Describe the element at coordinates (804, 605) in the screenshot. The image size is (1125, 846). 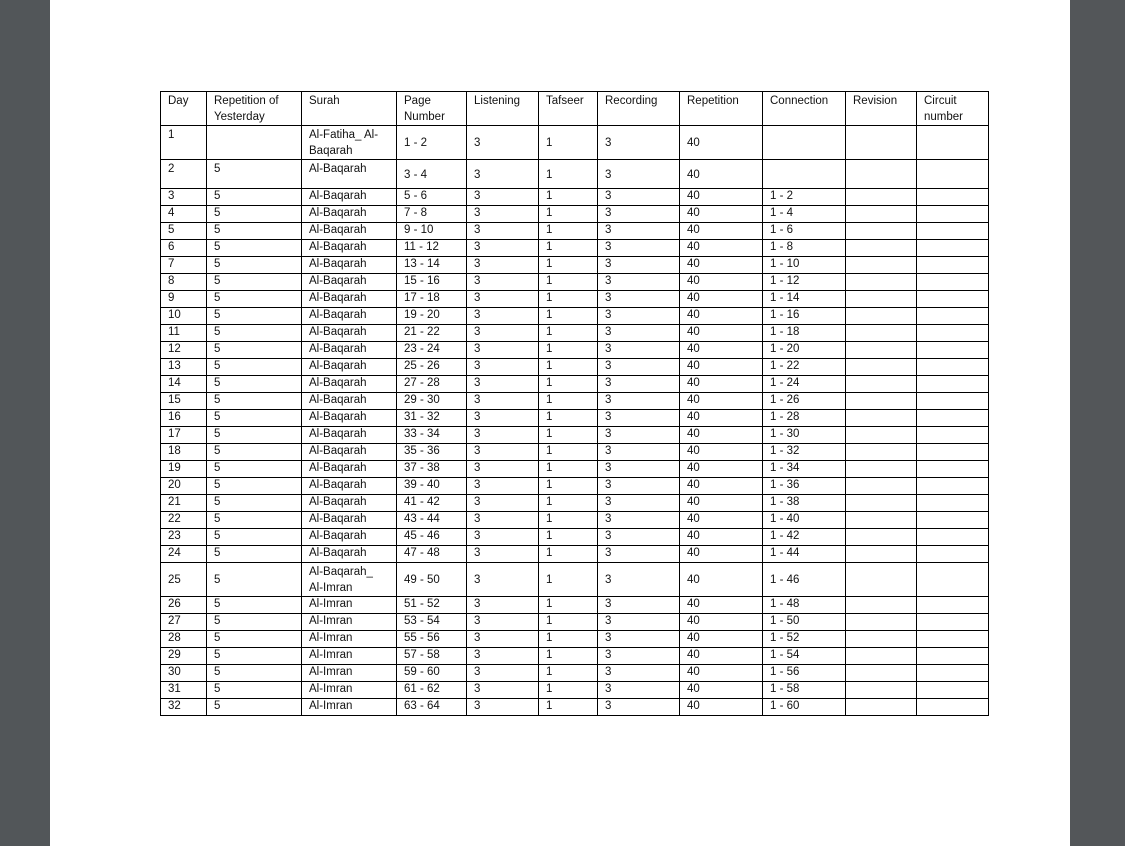
I see `table-cell: 1 - 48` at that location.